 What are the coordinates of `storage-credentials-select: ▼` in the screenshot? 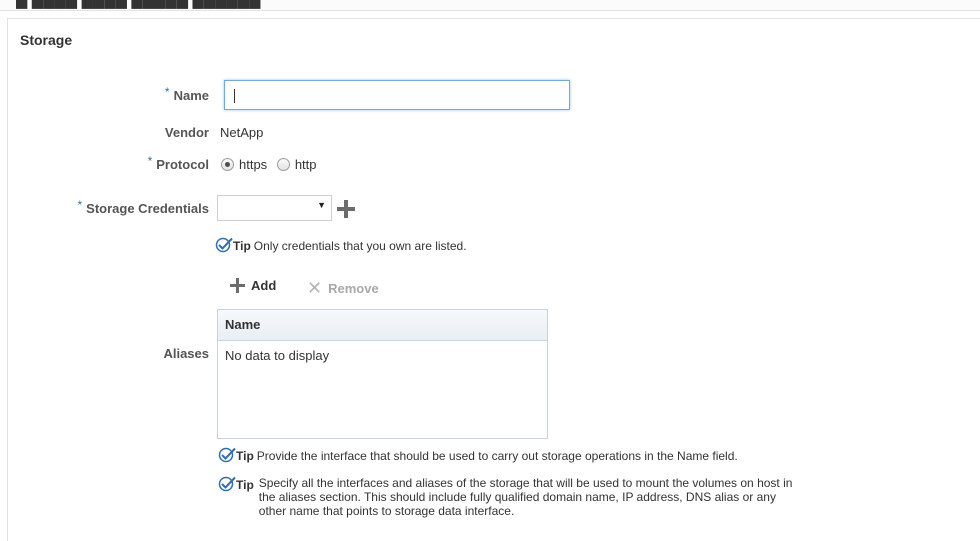 It's located at (274, 208).